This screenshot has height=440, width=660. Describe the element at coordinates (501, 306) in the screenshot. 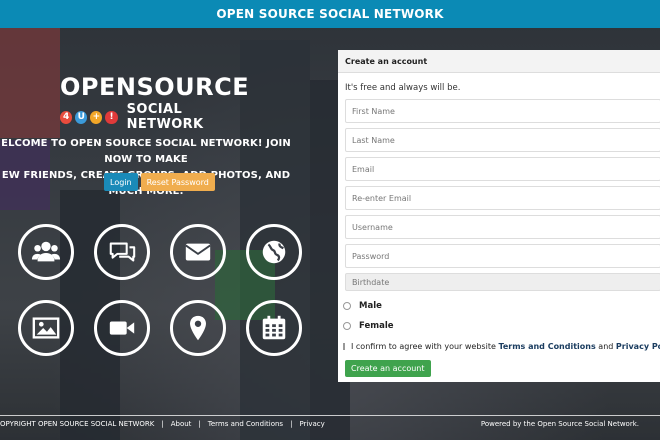

I see `gender-male-option: Male` at that location.